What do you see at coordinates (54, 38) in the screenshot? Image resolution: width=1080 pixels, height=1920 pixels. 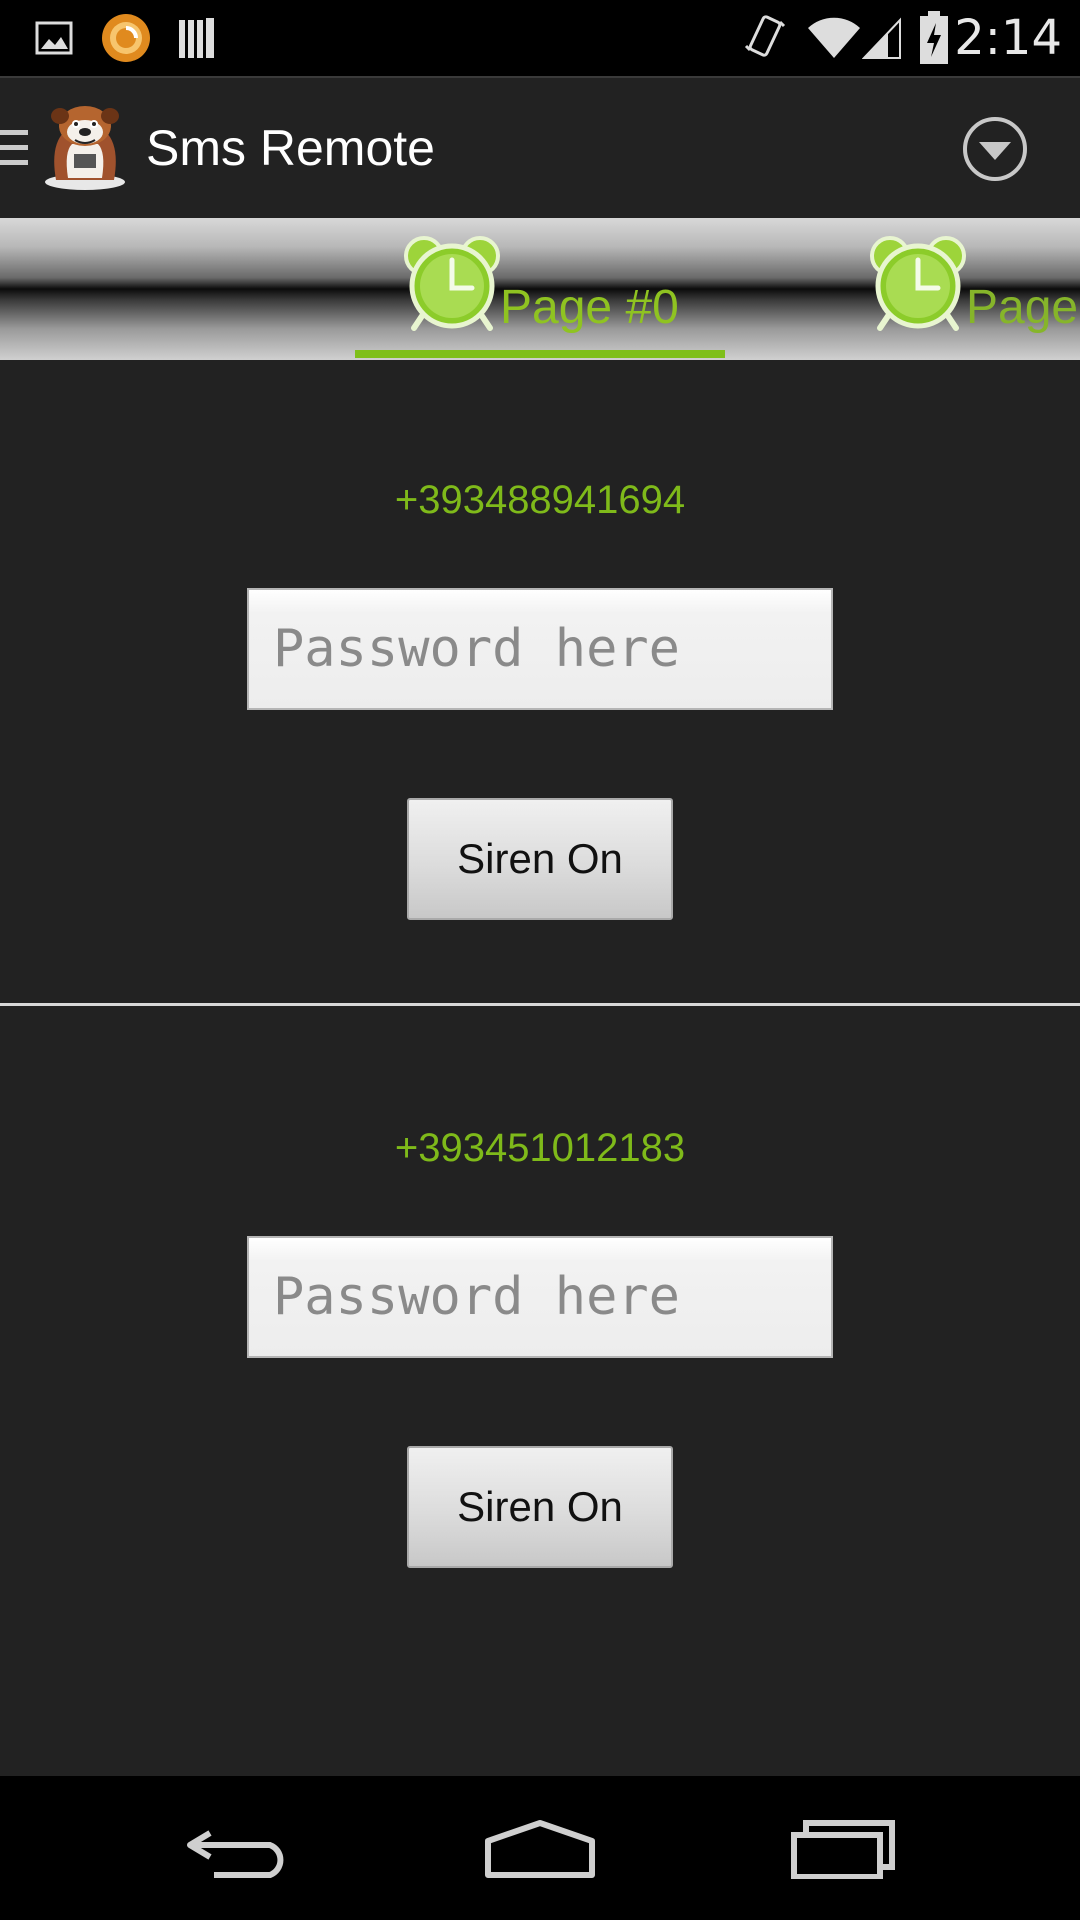 I see `picture-icon` at bounding box center [54, 38].